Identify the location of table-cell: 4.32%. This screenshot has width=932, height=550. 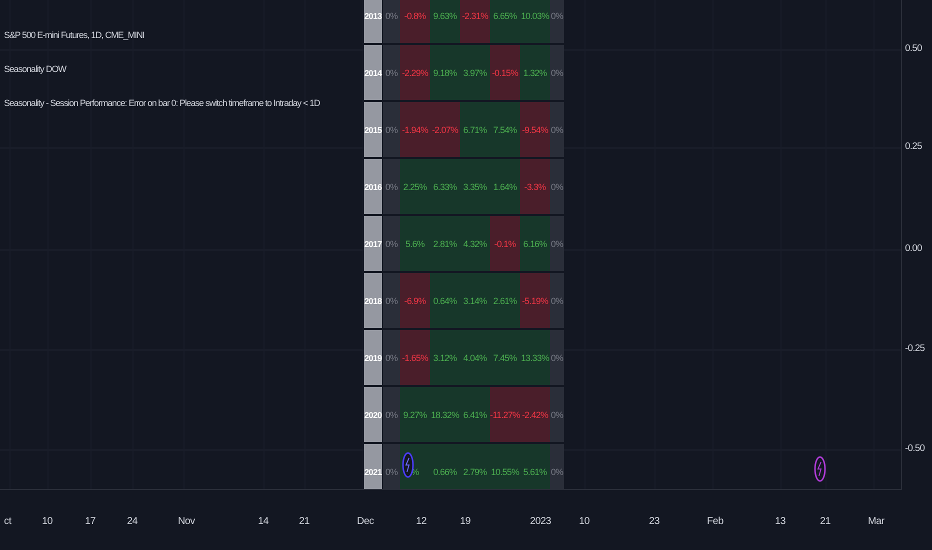
(475, 243).